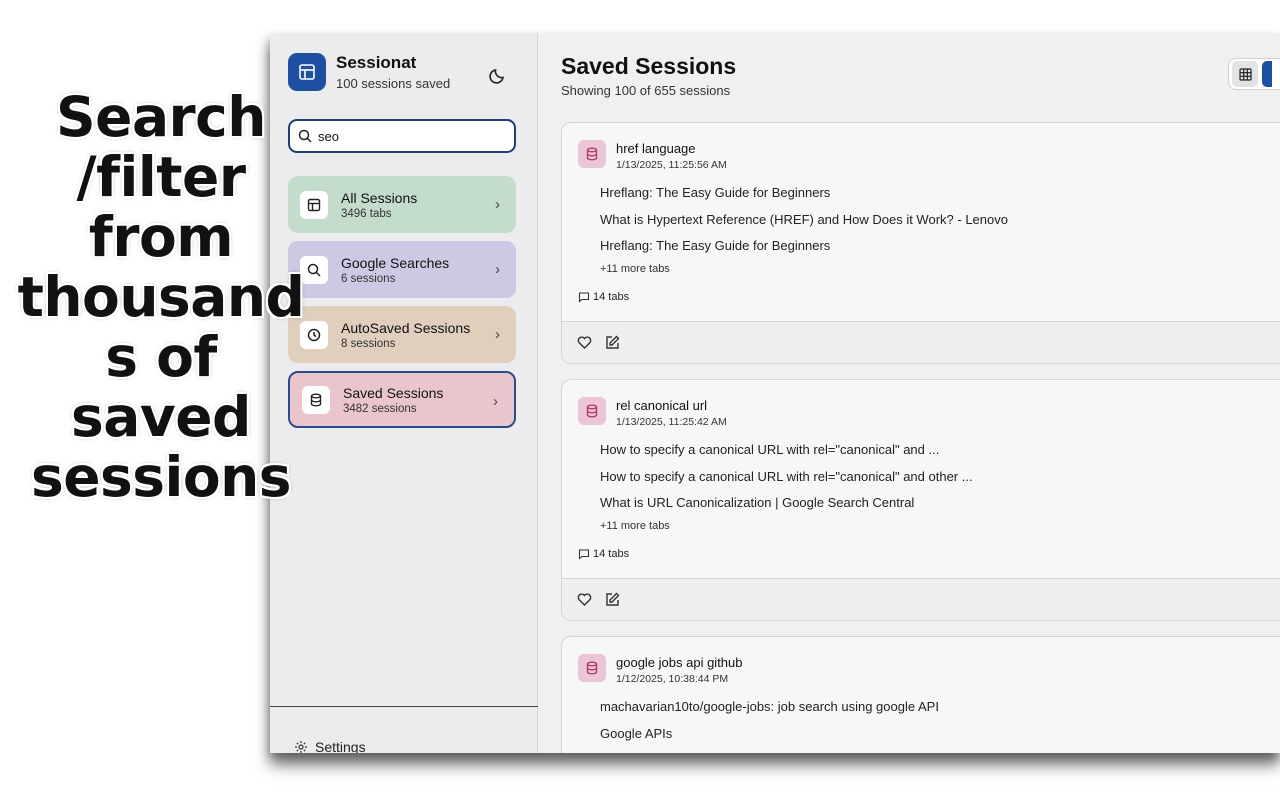 The height and width of the screenshot is (800, 1280). I want to click on sidebar-item-google-searches: Google Searches 6 sessions ›, so click(402, 269).